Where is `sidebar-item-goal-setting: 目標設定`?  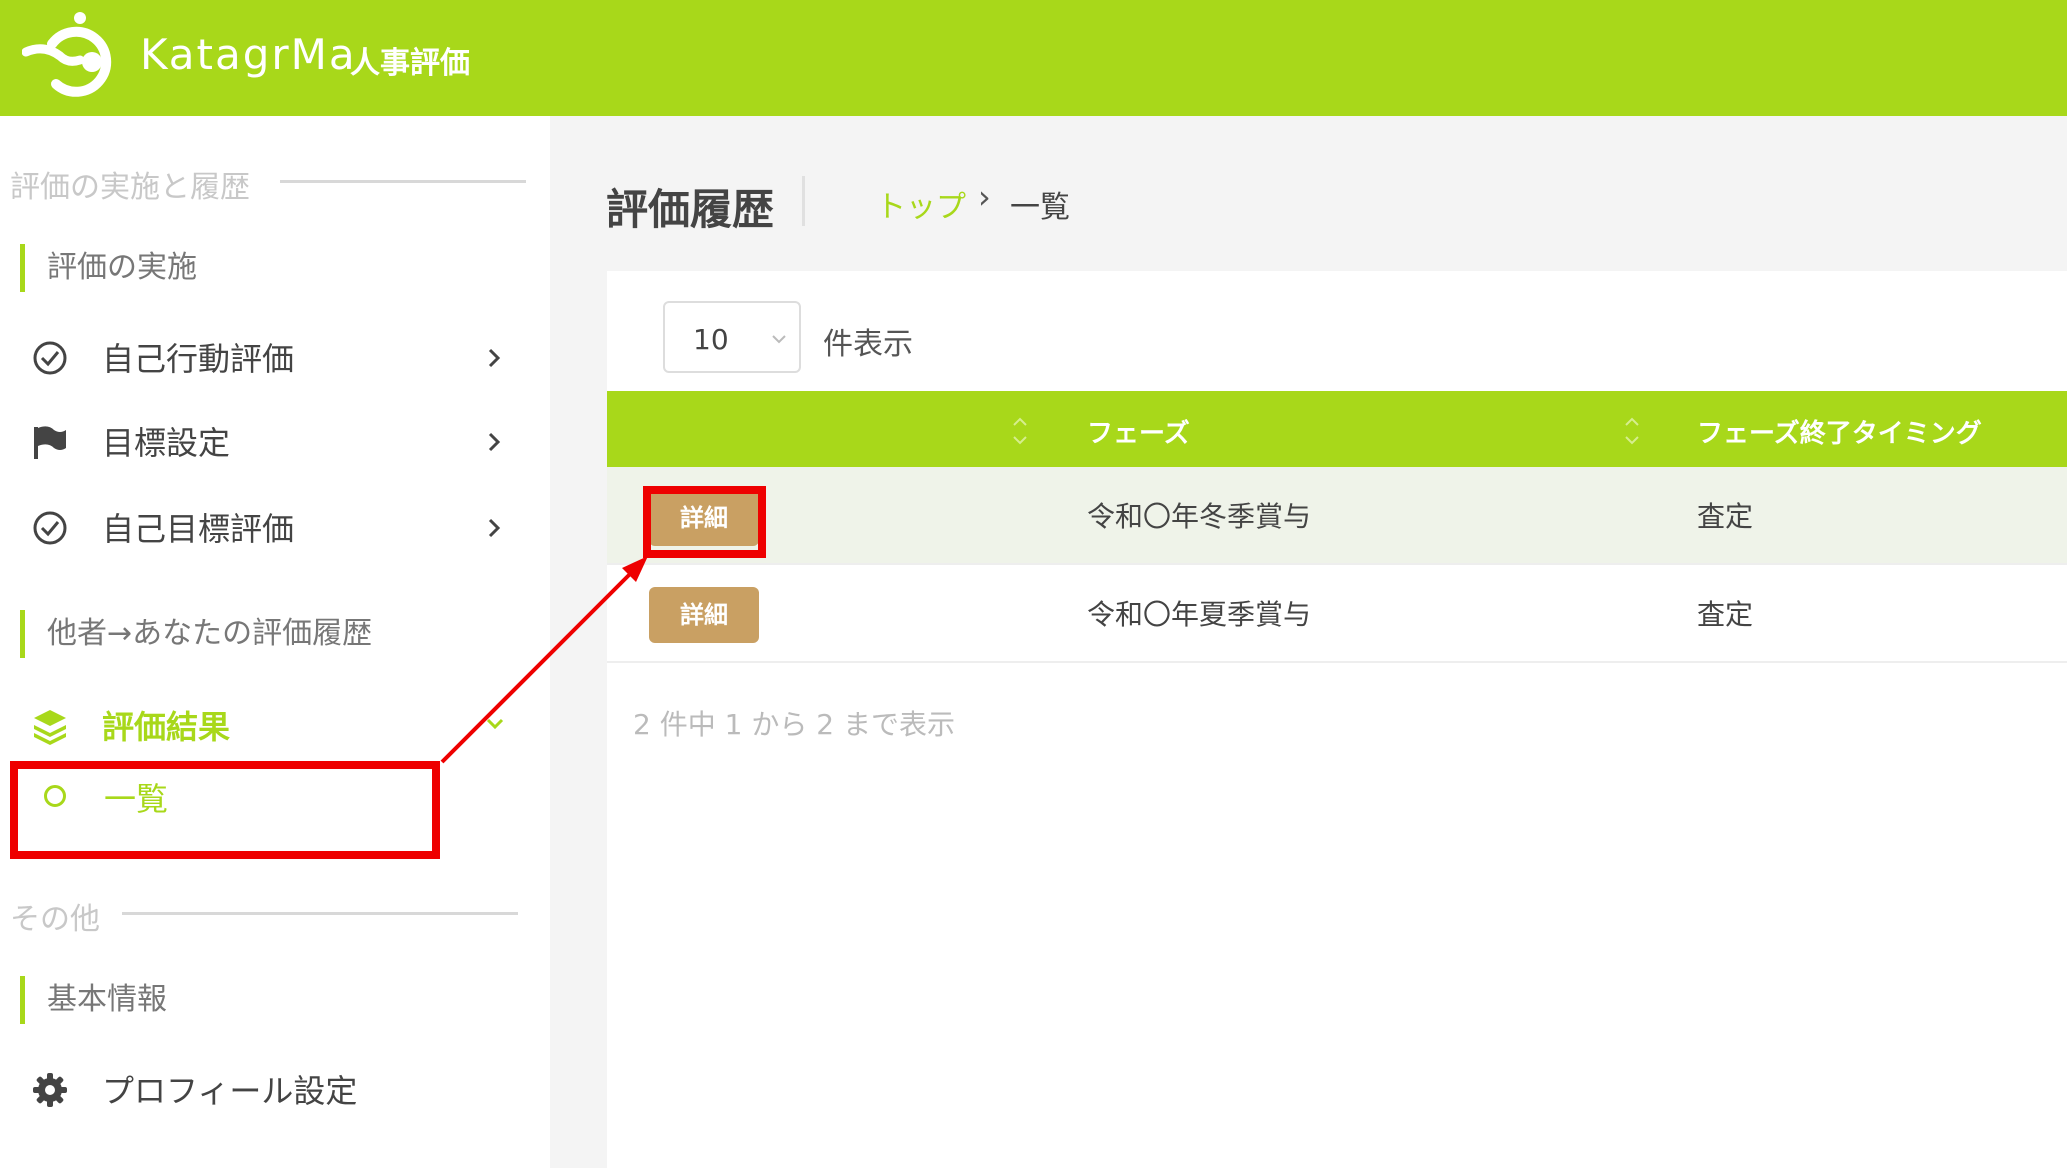
sidebar-item-goal-setting: 目標設定 is located at coordinates (260, 441).